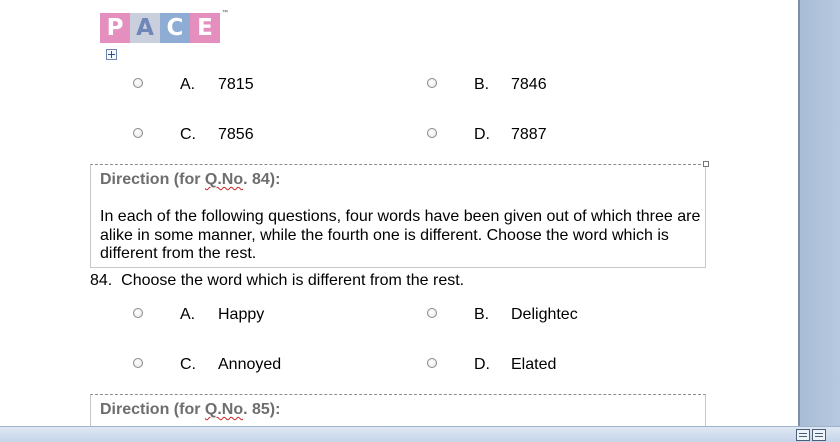 Image resolution: width=840 pixels, height=442 pixels. I want to click on logo-letter-p: P, so click(115, 28).